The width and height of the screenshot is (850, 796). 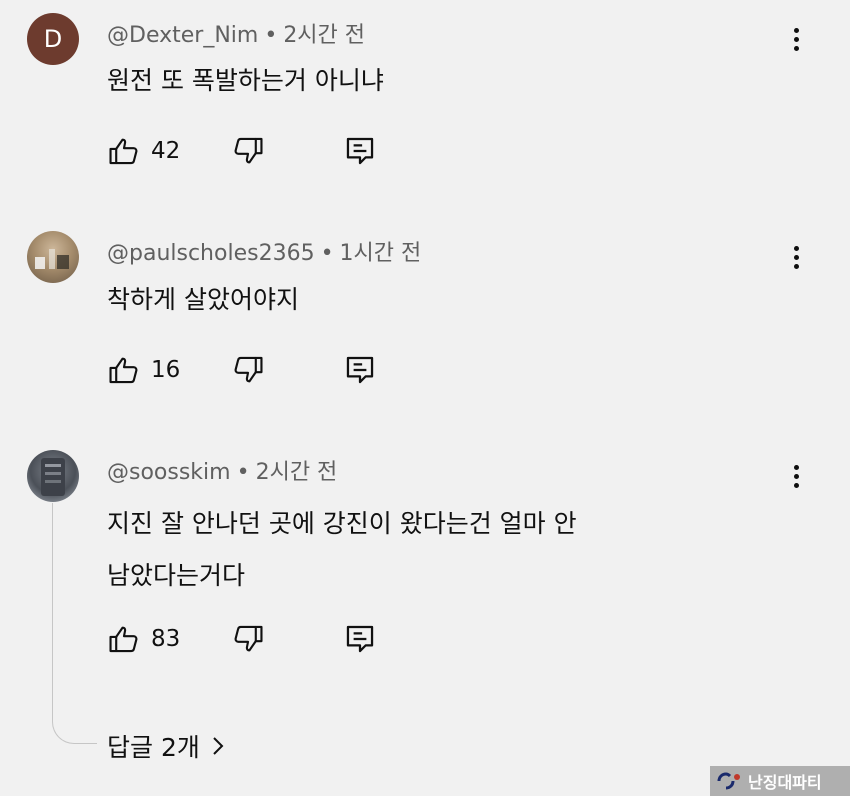 I want to click on like-count: 42, so click(x=166, y=151).